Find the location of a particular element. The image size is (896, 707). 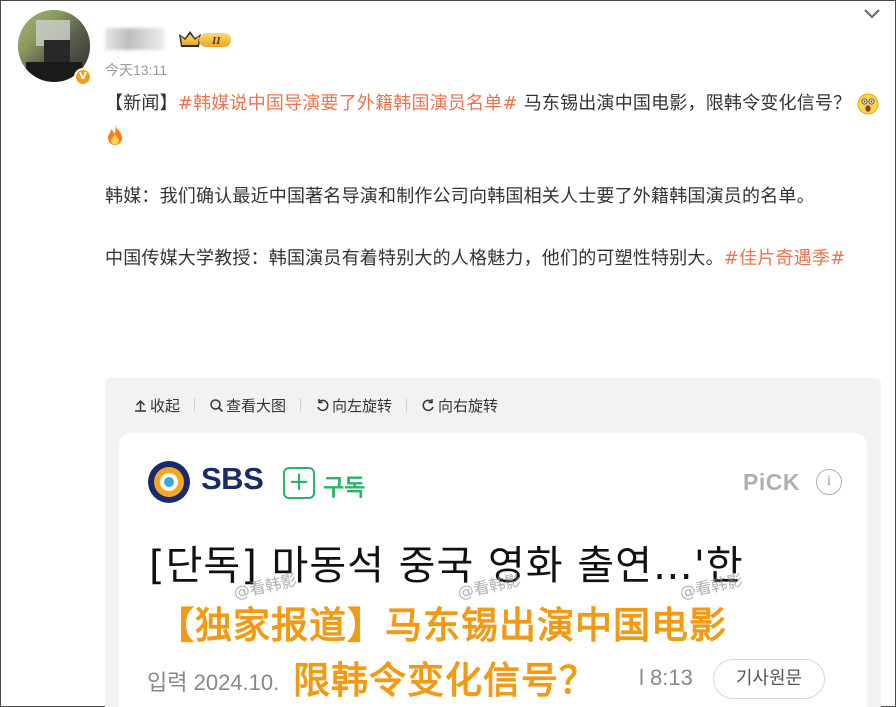

overlay-caption-line-1: 【独家报道】马东锡出演中国电影 is located at coordinates (442, 625).